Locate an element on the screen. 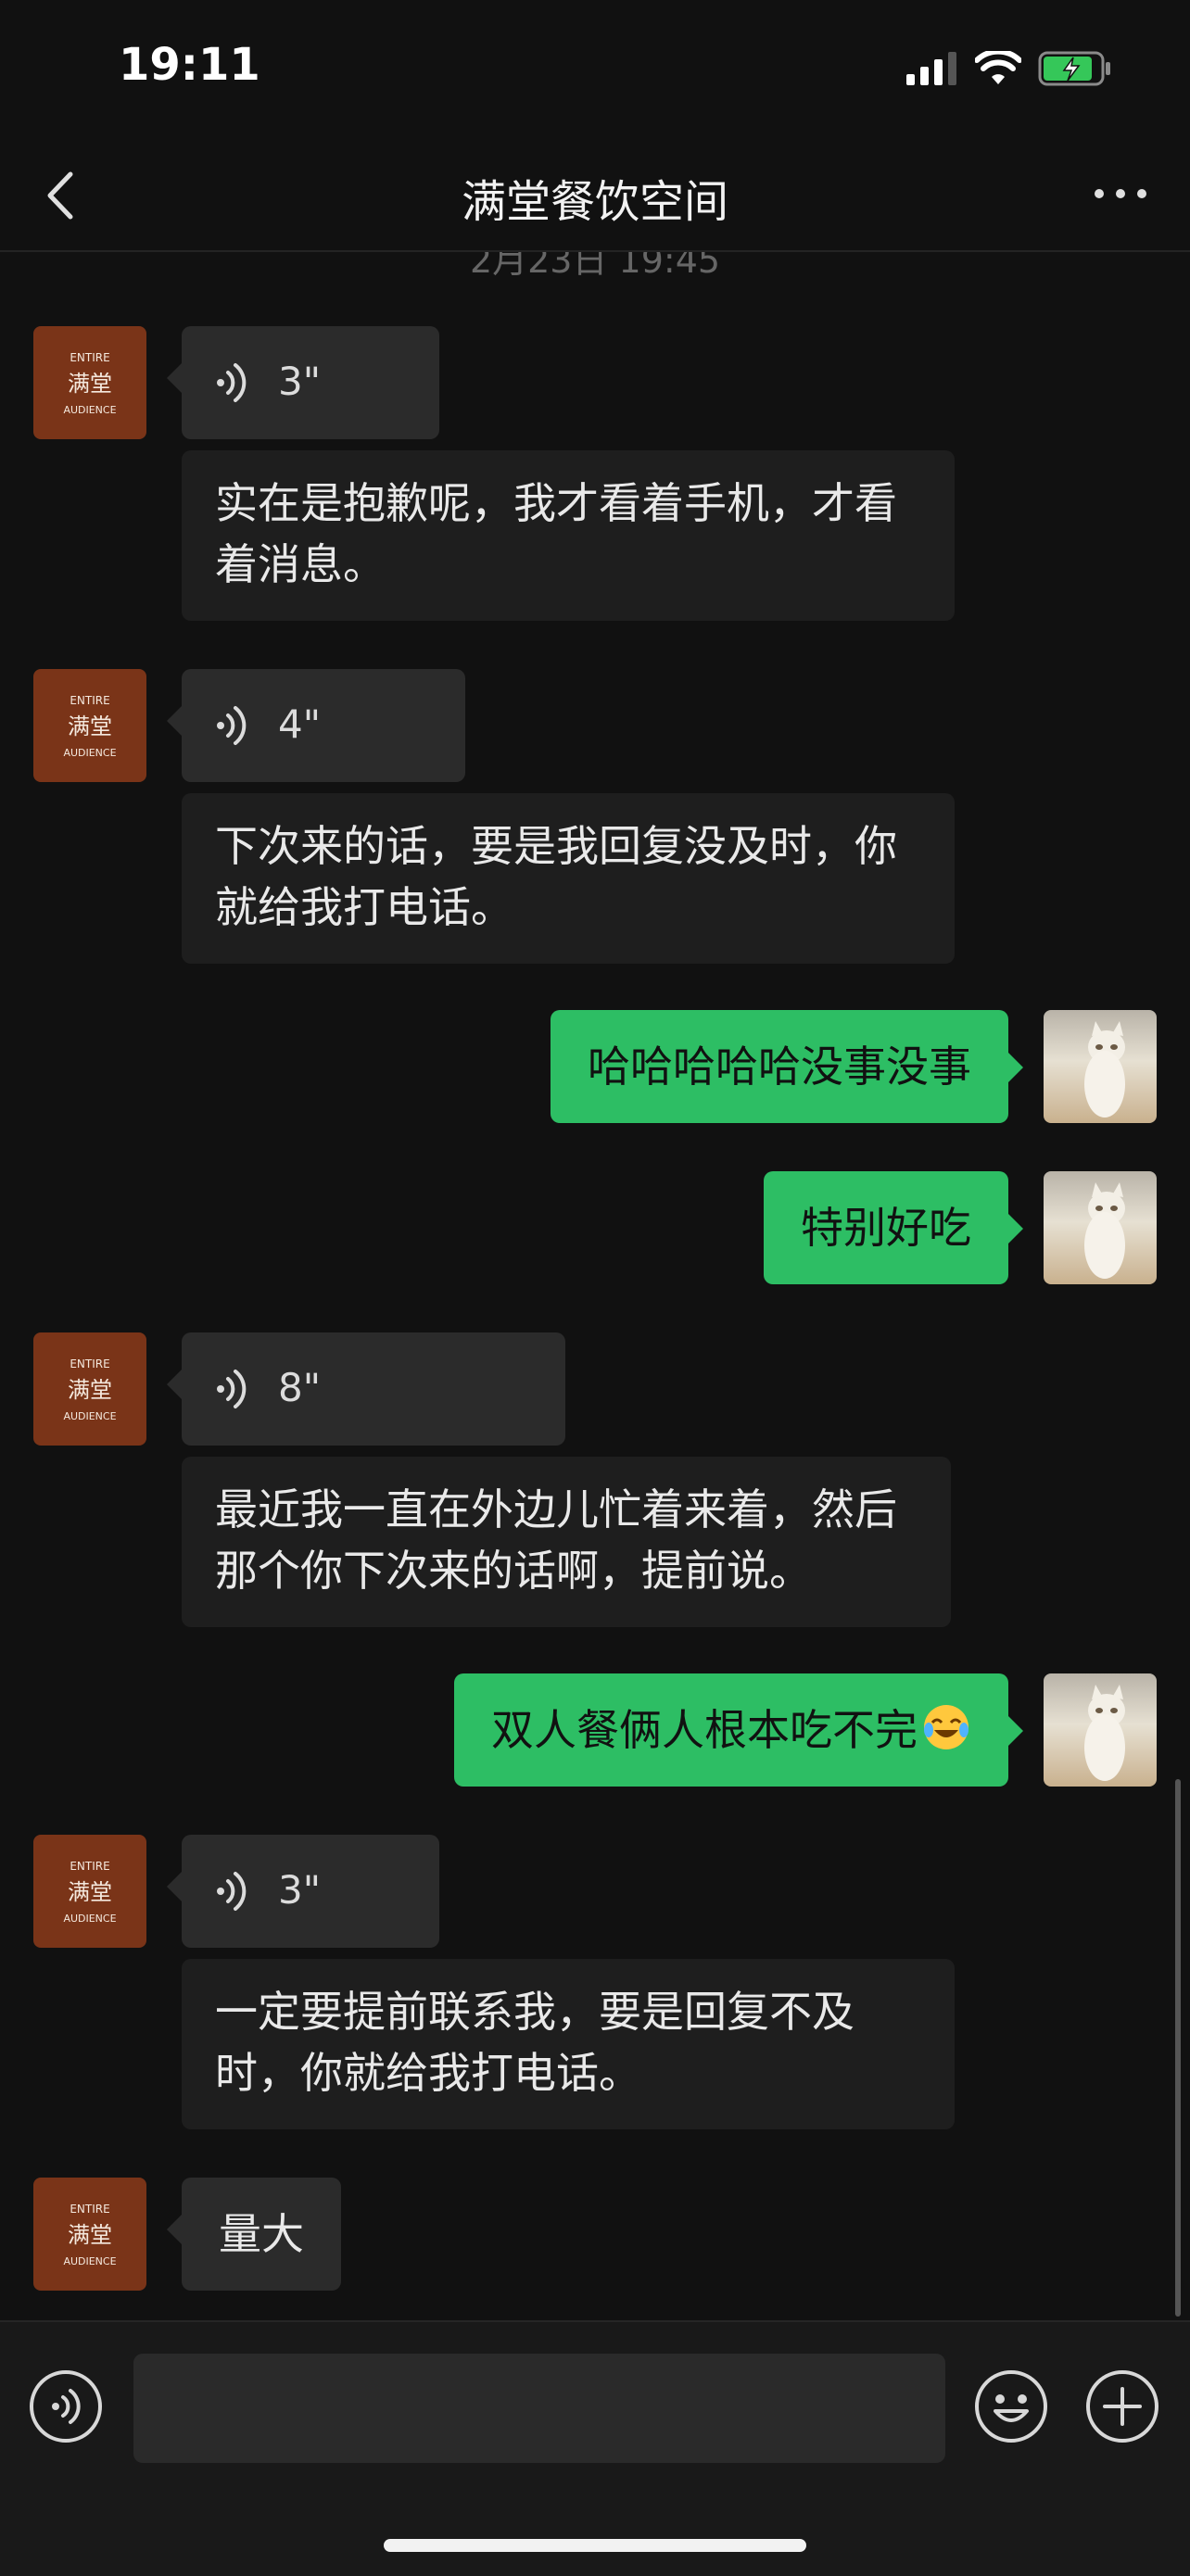 Image resolution: width=1190 pixels, height=2576 pixels. incoming-message: 量大 is located at coordinates (254, 2234).